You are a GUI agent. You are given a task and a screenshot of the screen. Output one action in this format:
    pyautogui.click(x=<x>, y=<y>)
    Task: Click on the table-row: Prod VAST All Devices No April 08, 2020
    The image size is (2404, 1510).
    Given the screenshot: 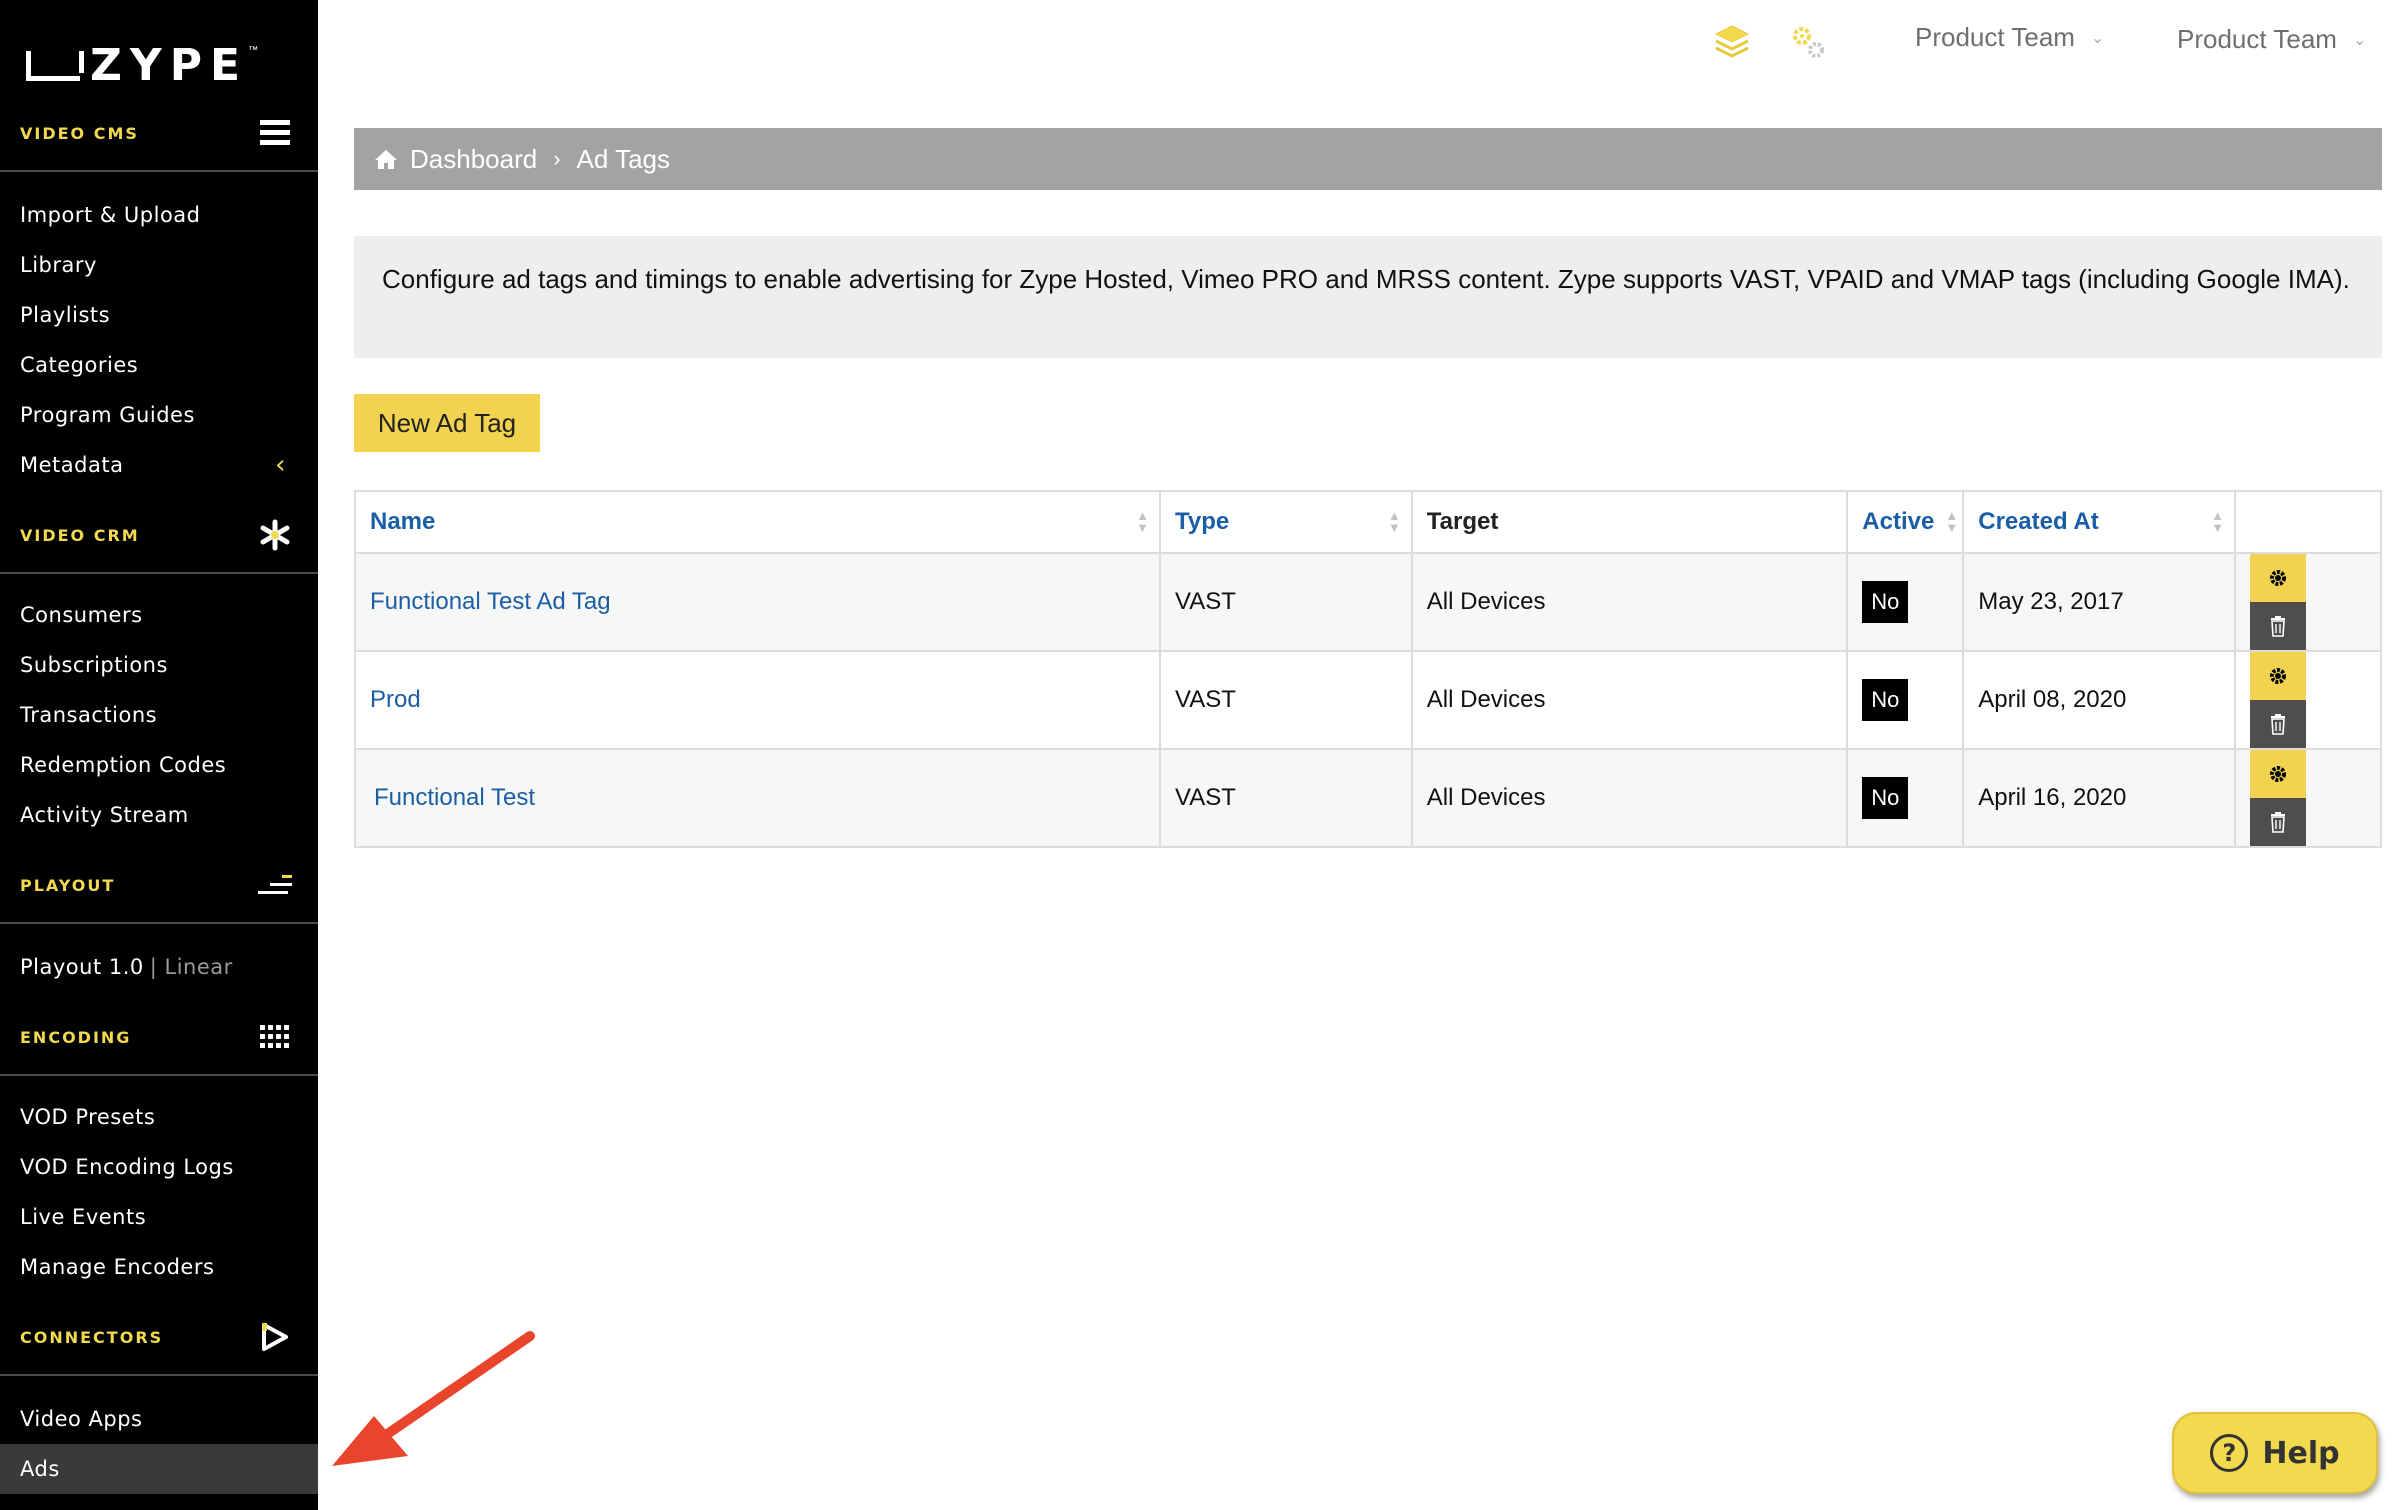 What is the action you would take?
    pyautogui.click(x=1367, y=700)
    